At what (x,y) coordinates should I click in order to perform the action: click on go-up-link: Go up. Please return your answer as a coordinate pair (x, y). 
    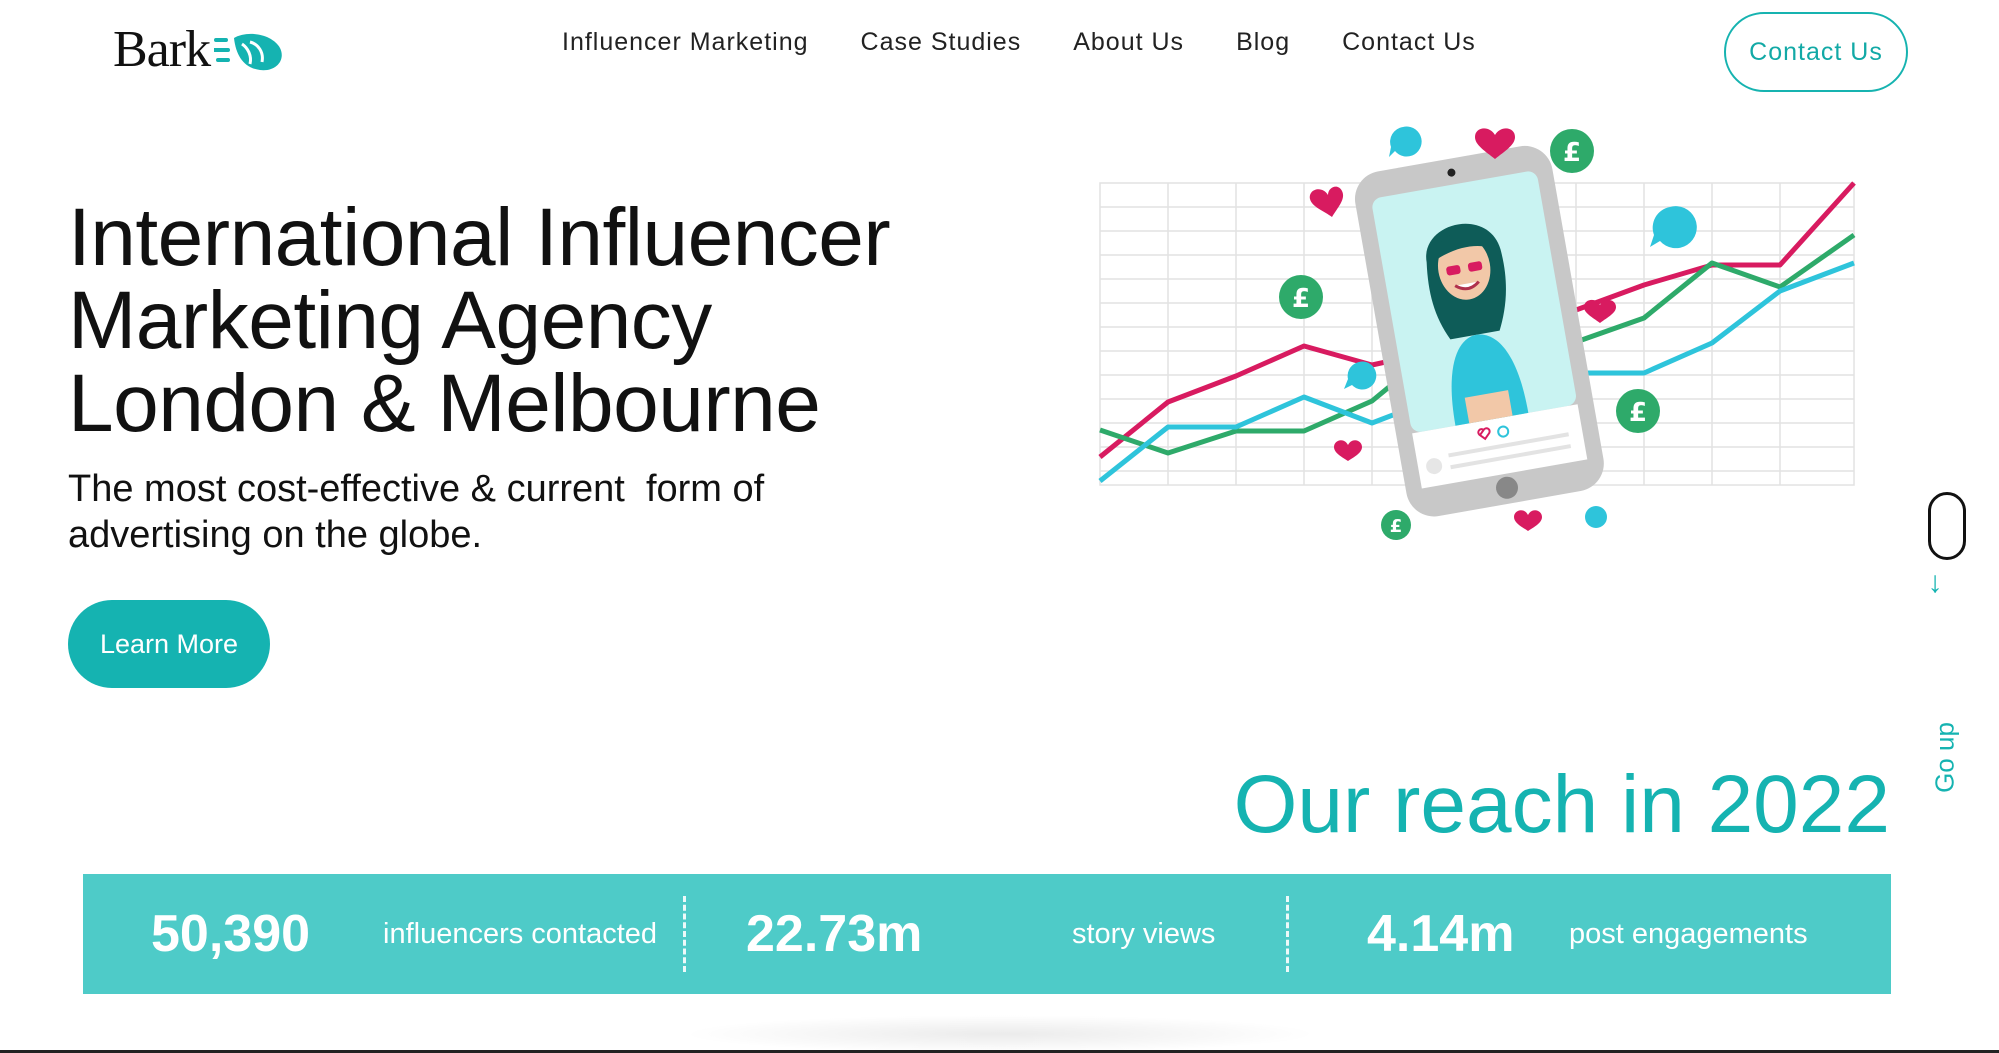
    Looking at the image, I should click on (1945, 758).